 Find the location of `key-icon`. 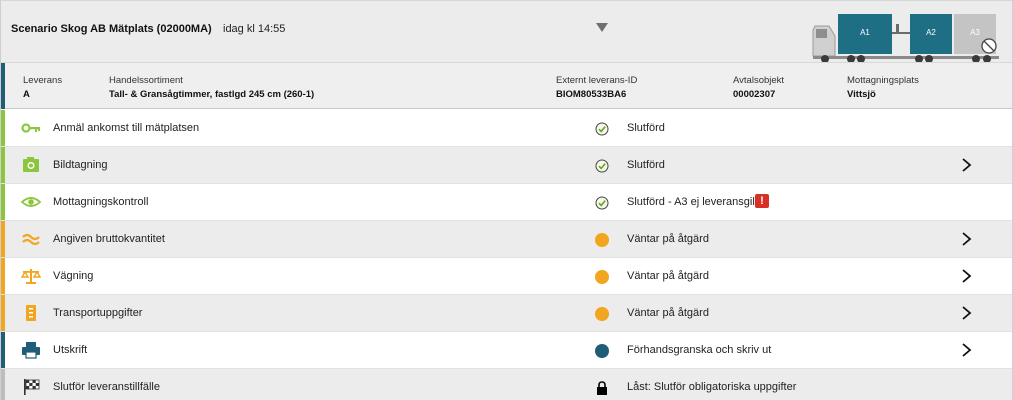

key-icon is located at coordinates (30, 128).